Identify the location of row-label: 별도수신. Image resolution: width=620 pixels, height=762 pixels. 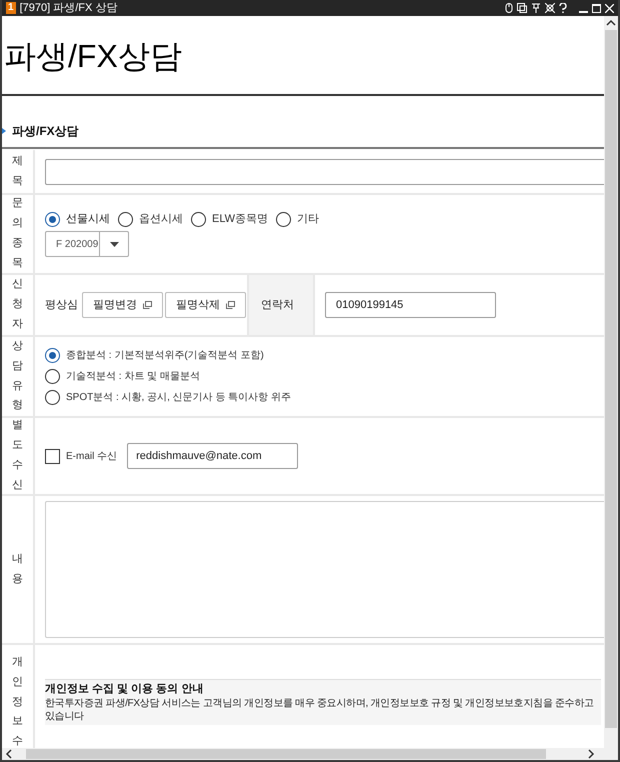
(17, 455).